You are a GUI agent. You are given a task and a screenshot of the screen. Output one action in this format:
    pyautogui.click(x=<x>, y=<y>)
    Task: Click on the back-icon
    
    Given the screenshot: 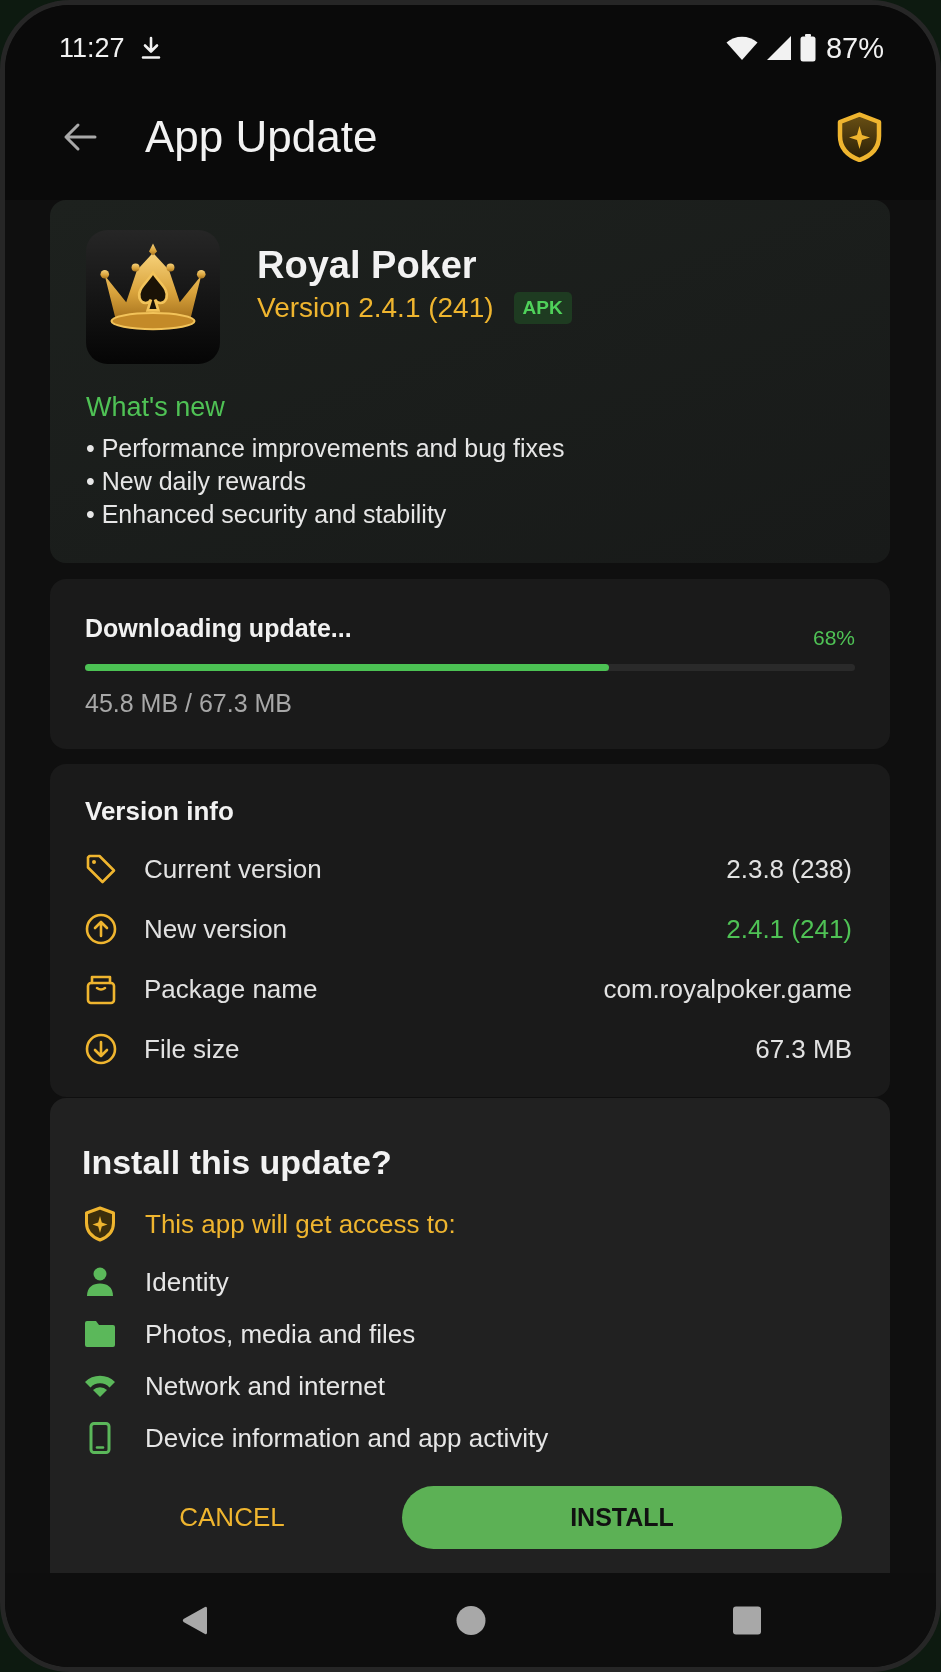 What is the action you would take?
    pyautogui.click(x=80, y=137)
    